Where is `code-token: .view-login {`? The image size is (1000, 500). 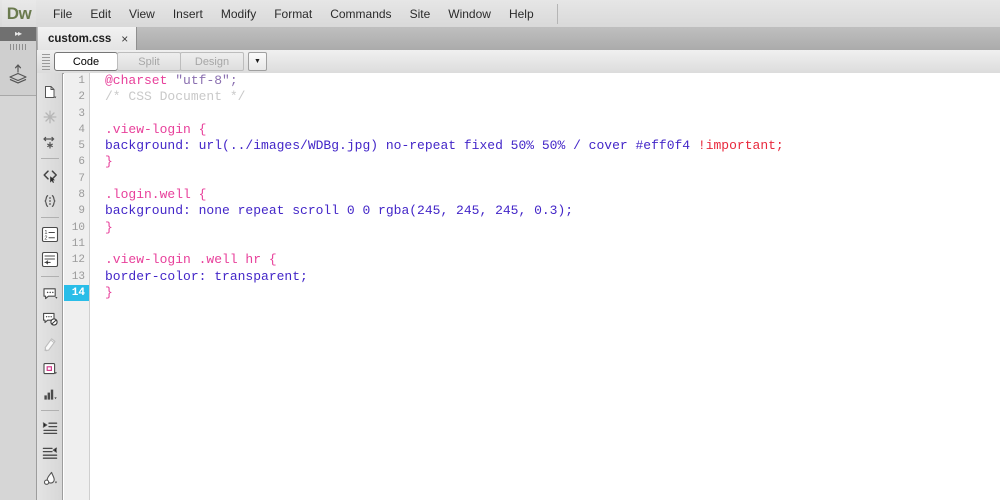
code-token: .view-login { is located at coordinates (156, 129).